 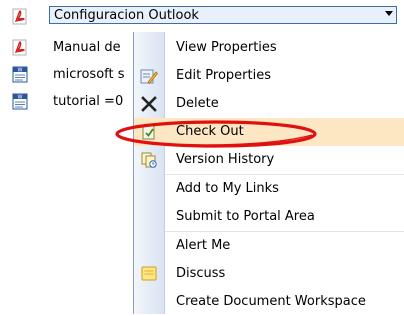 What do you see at coordinates (149, 160) in the screenshot?
I see `version-history-icon` at bounding box center [149, 160].